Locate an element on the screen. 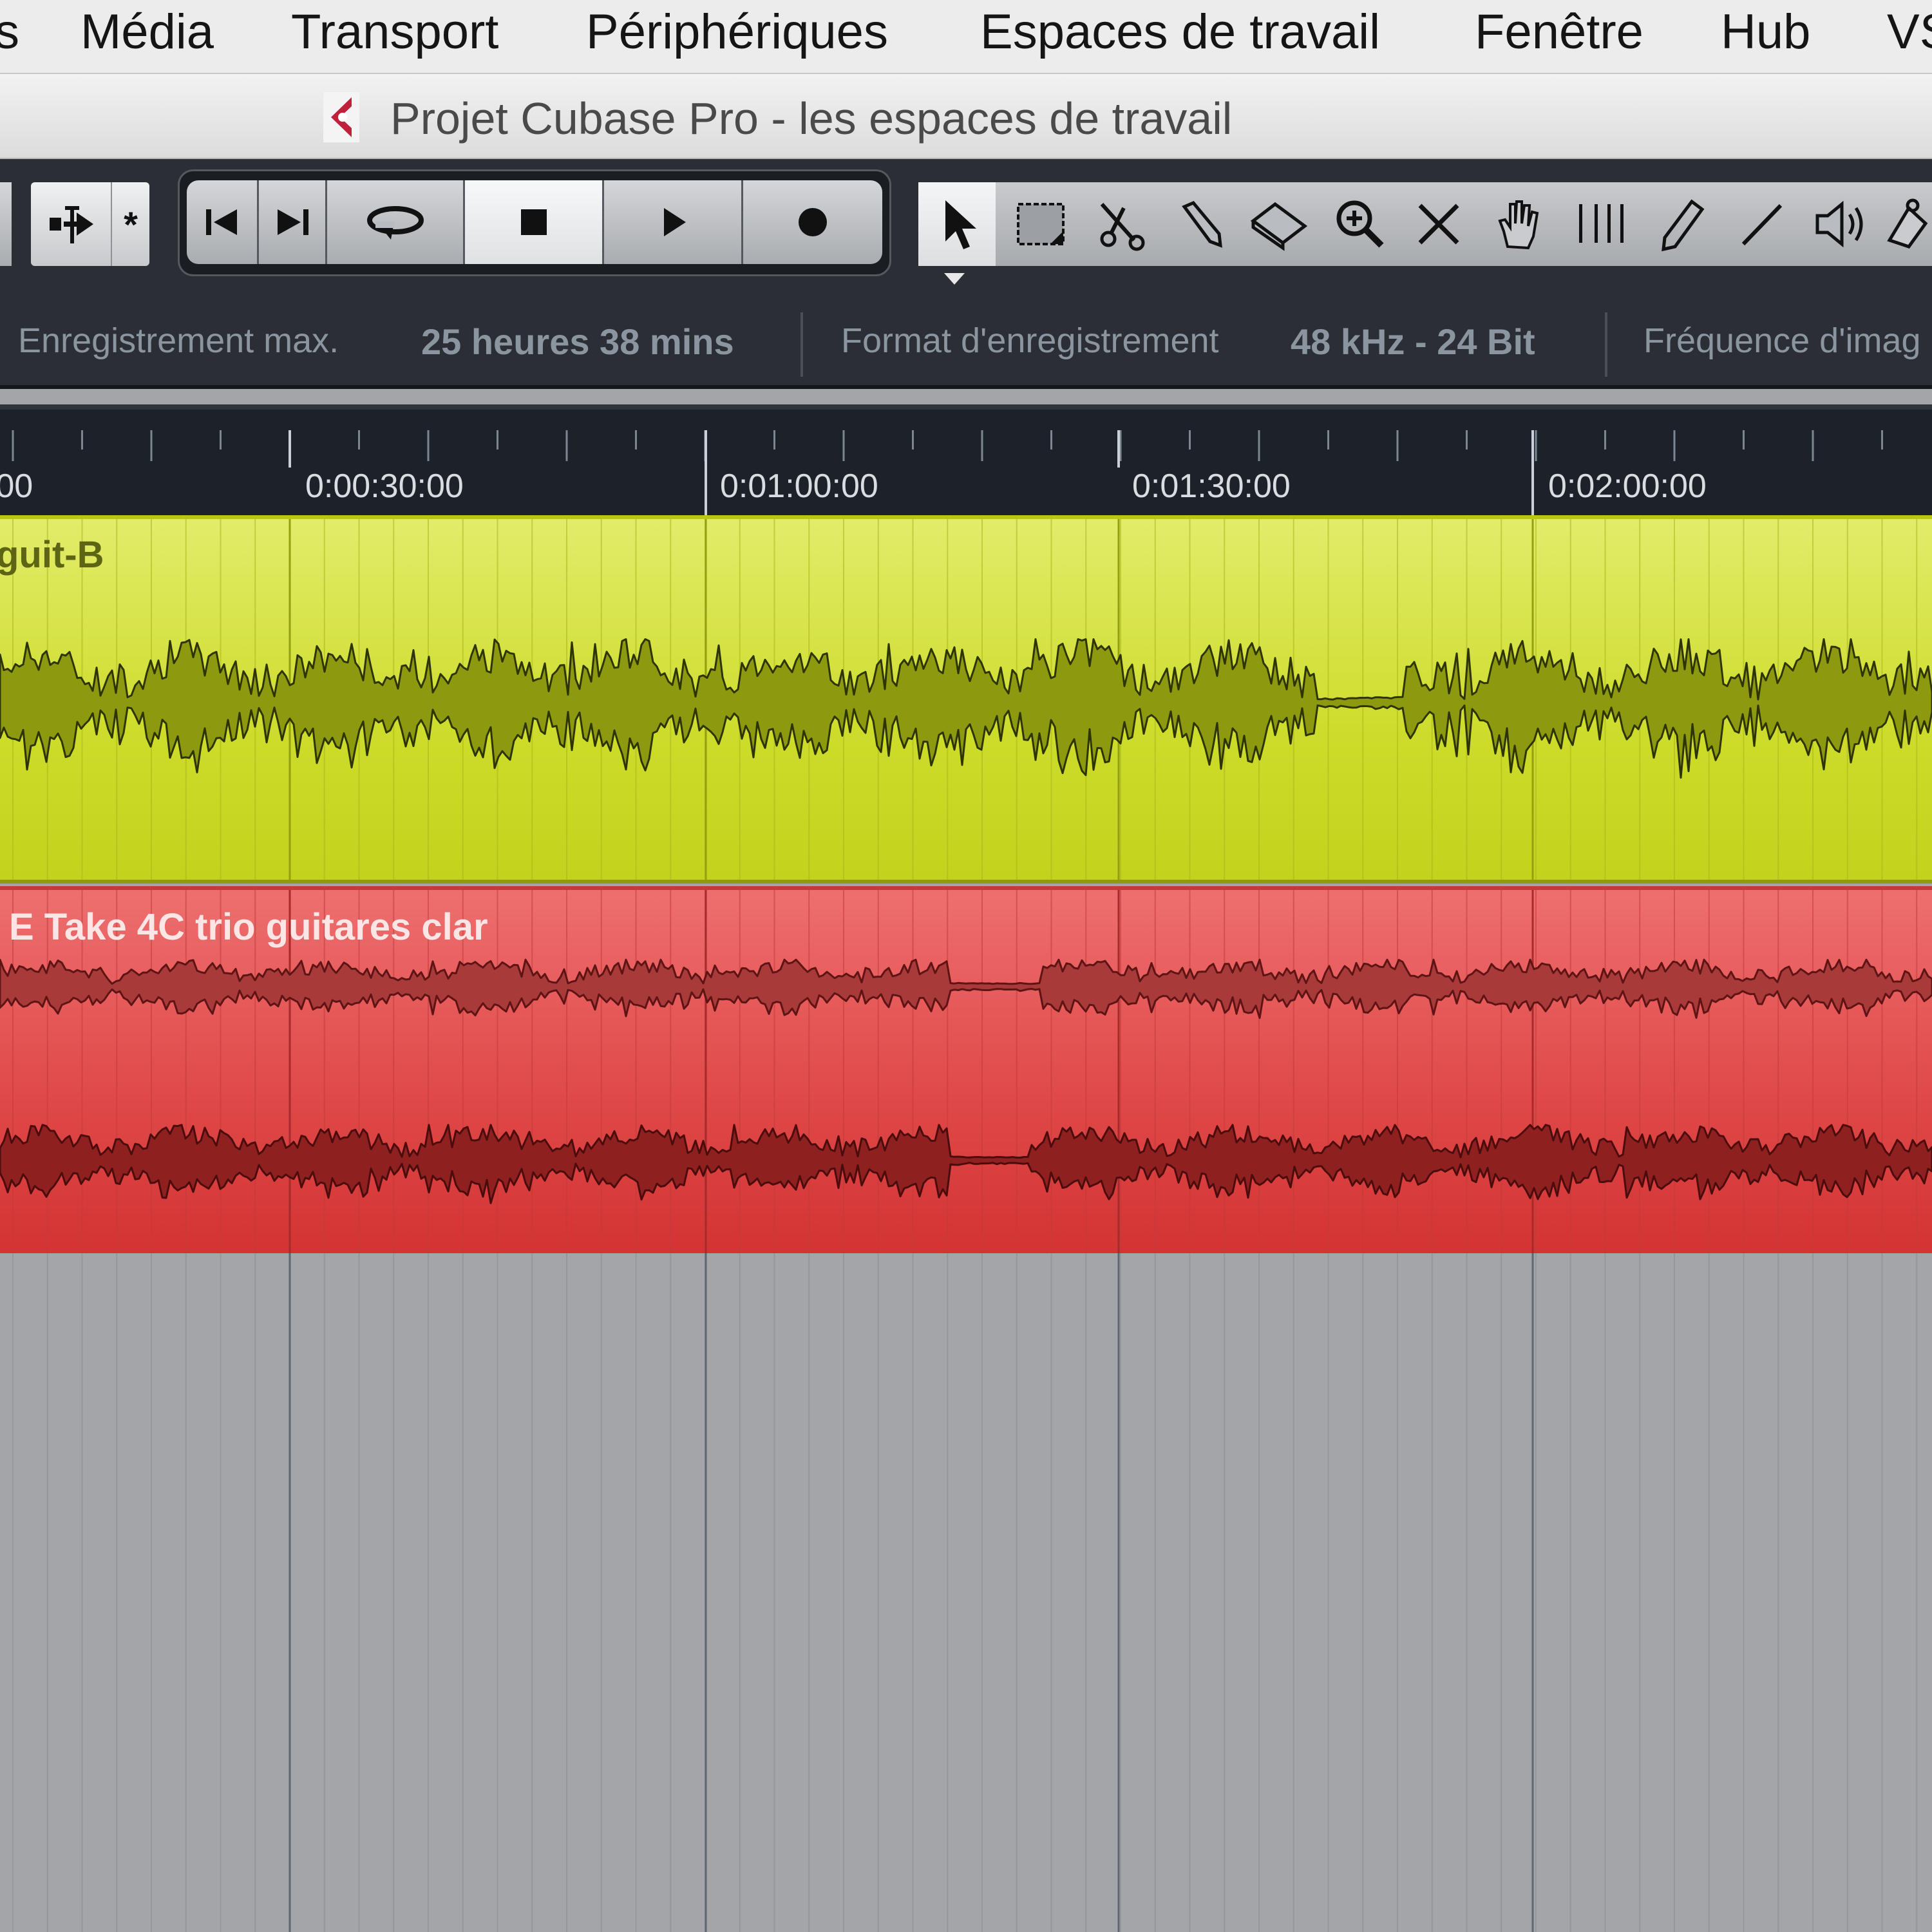 This screenshot has height=1932, width=1932. glue-tool is located at coordinates (1200, 224).